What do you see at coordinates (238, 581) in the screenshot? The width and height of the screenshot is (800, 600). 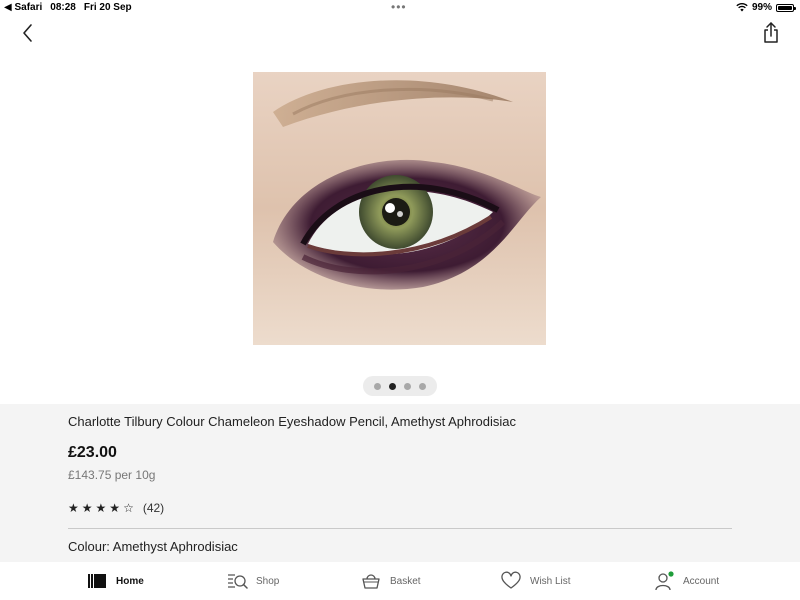 I see `shop-search-icon` at bounding box center [238, 581].